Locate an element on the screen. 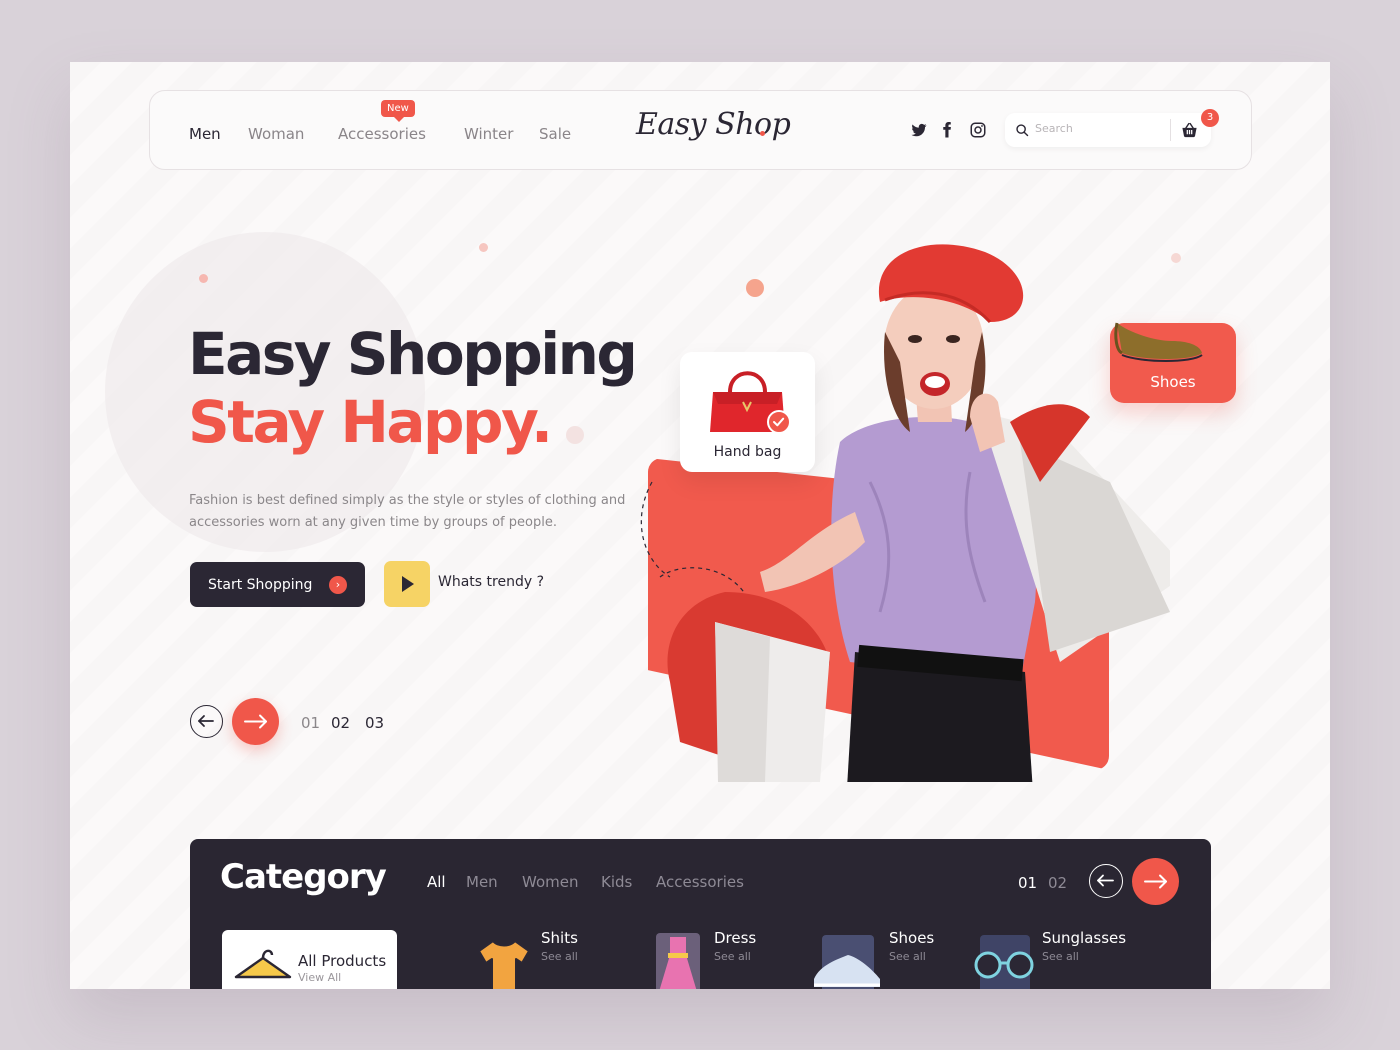 This screenshot has height=1050, width=1400. brand-logo: Easy Shop is located at coordinates (713, 124).